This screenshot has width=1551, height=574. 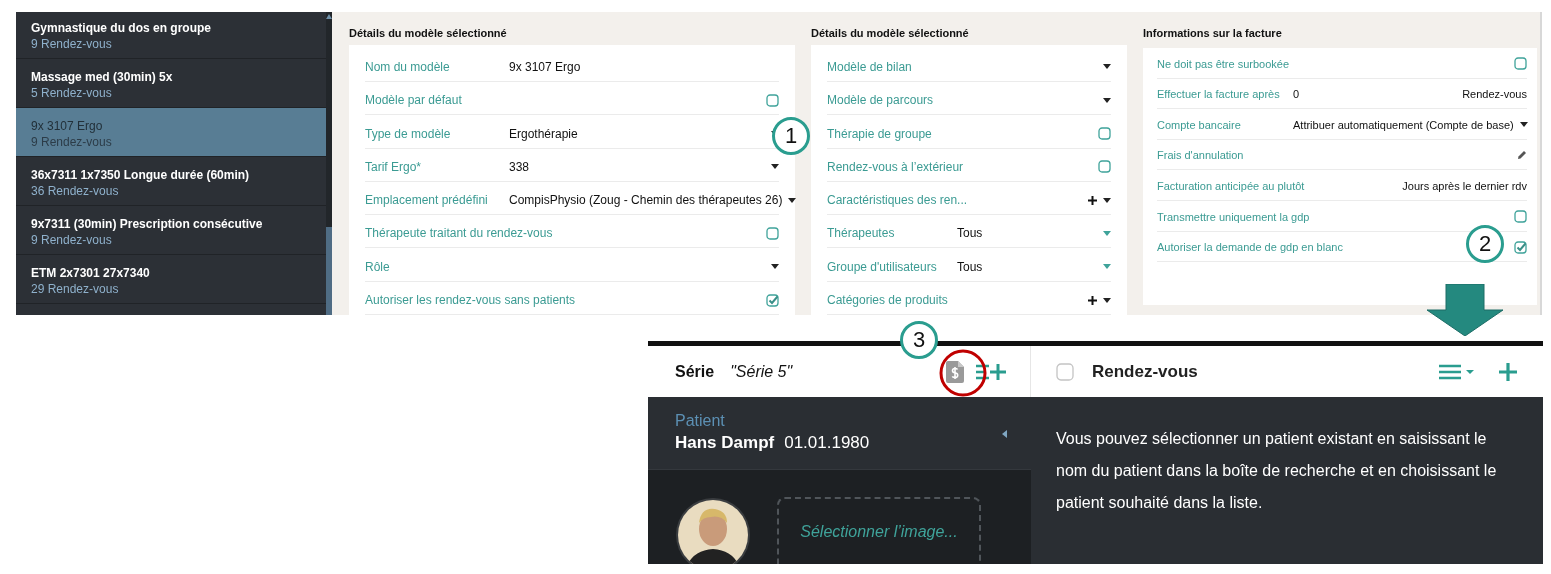 I want to click on field-label: Groupe d'utilisateurs, so click(x=892, y=270).